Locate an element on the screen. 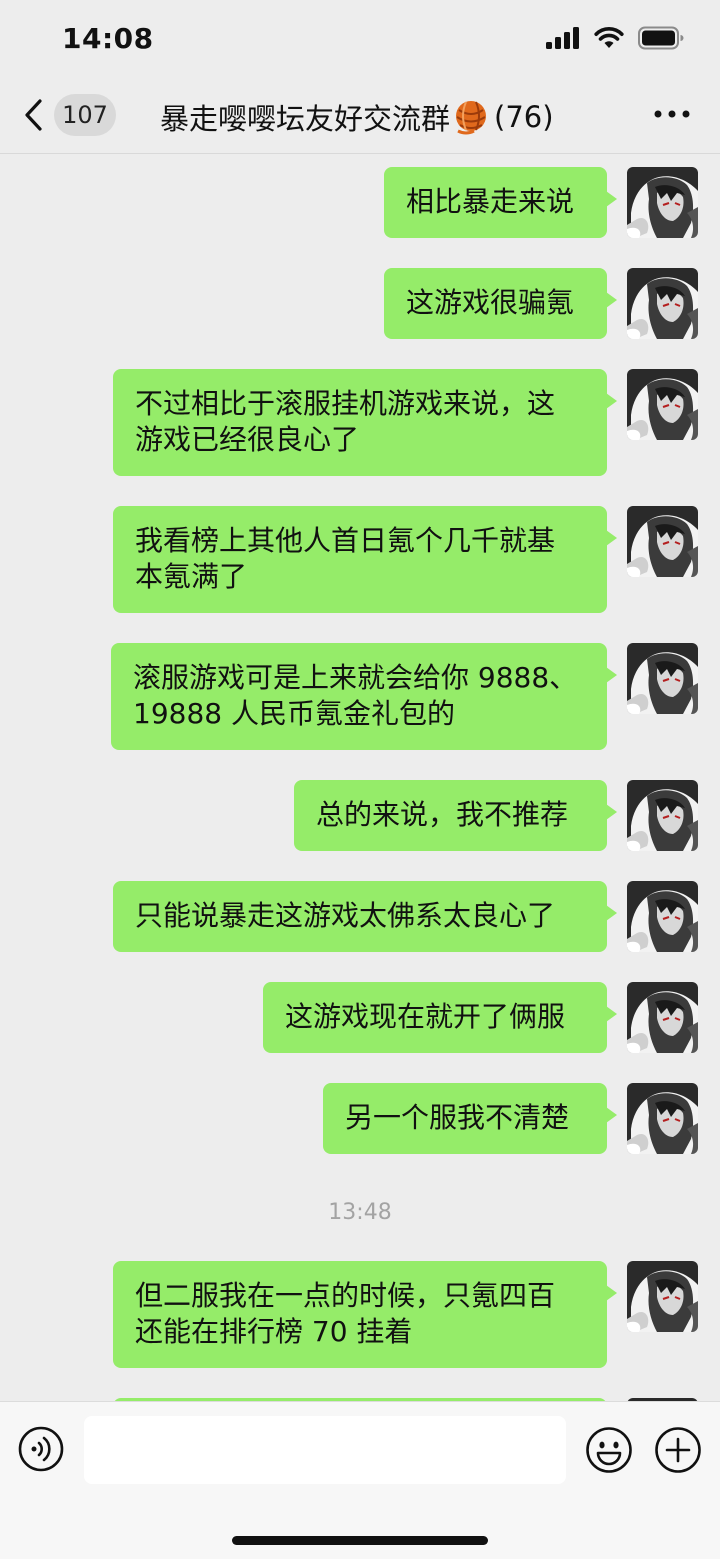 The width and height of the screenshot is (720, 1559). message-text-line: 还能在排行榜 70 挂着 is located at coordinates (274, 1331).